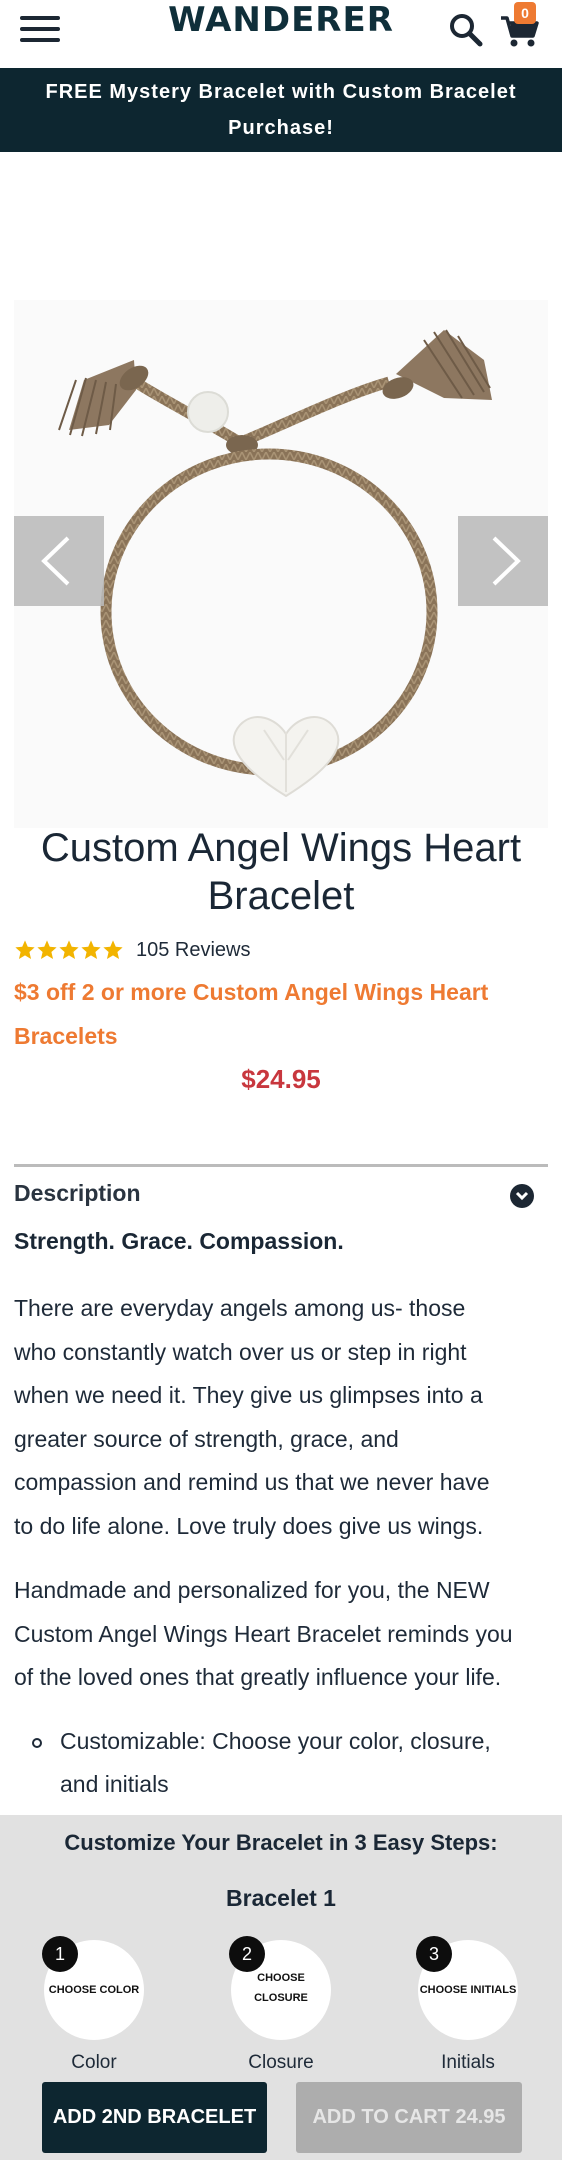 The height and width of the screenshot is (2160, 562). What do you see at coordinates (55, 561) in the screenshot?
I see `chevron-left-icon` at bounding box center [55, 561].